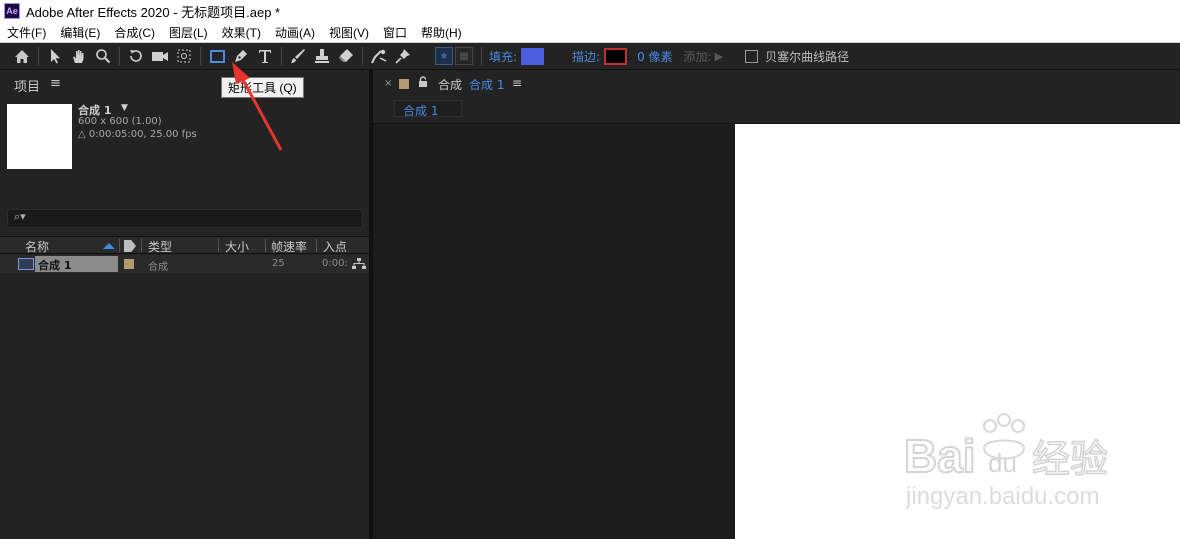 The height and width of the screenshot is (539, 1180). I want to click on column-type: 类型, so click(160, 246).